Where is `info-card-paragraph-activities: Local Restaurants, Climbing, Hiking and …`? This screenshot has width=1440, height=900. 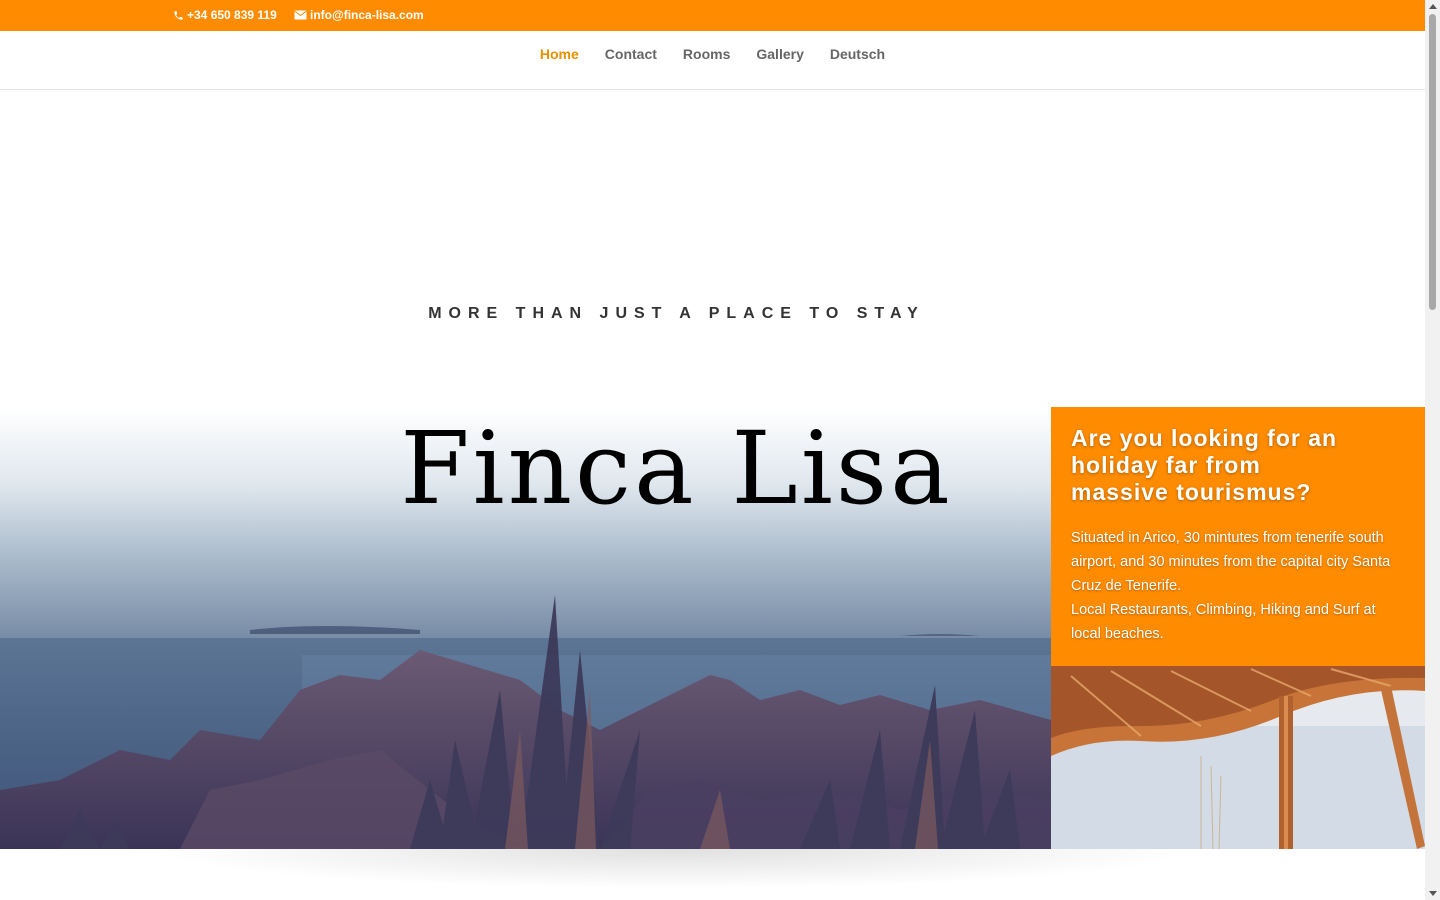 info-card-paragraph-activities: Local Restaurants, Climbing, Hiking and … is located at coordinates (1223, 622).